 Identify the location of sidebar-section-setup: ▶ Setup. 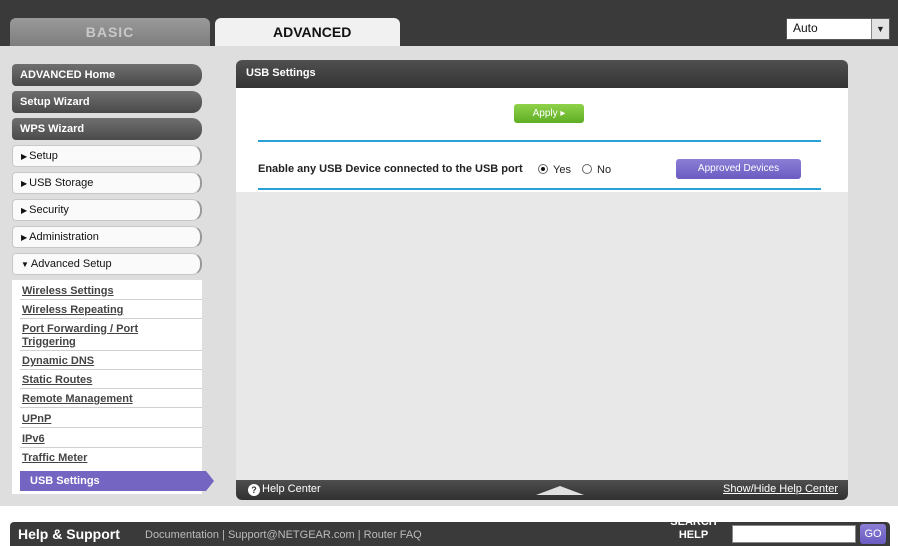
(107, 156).